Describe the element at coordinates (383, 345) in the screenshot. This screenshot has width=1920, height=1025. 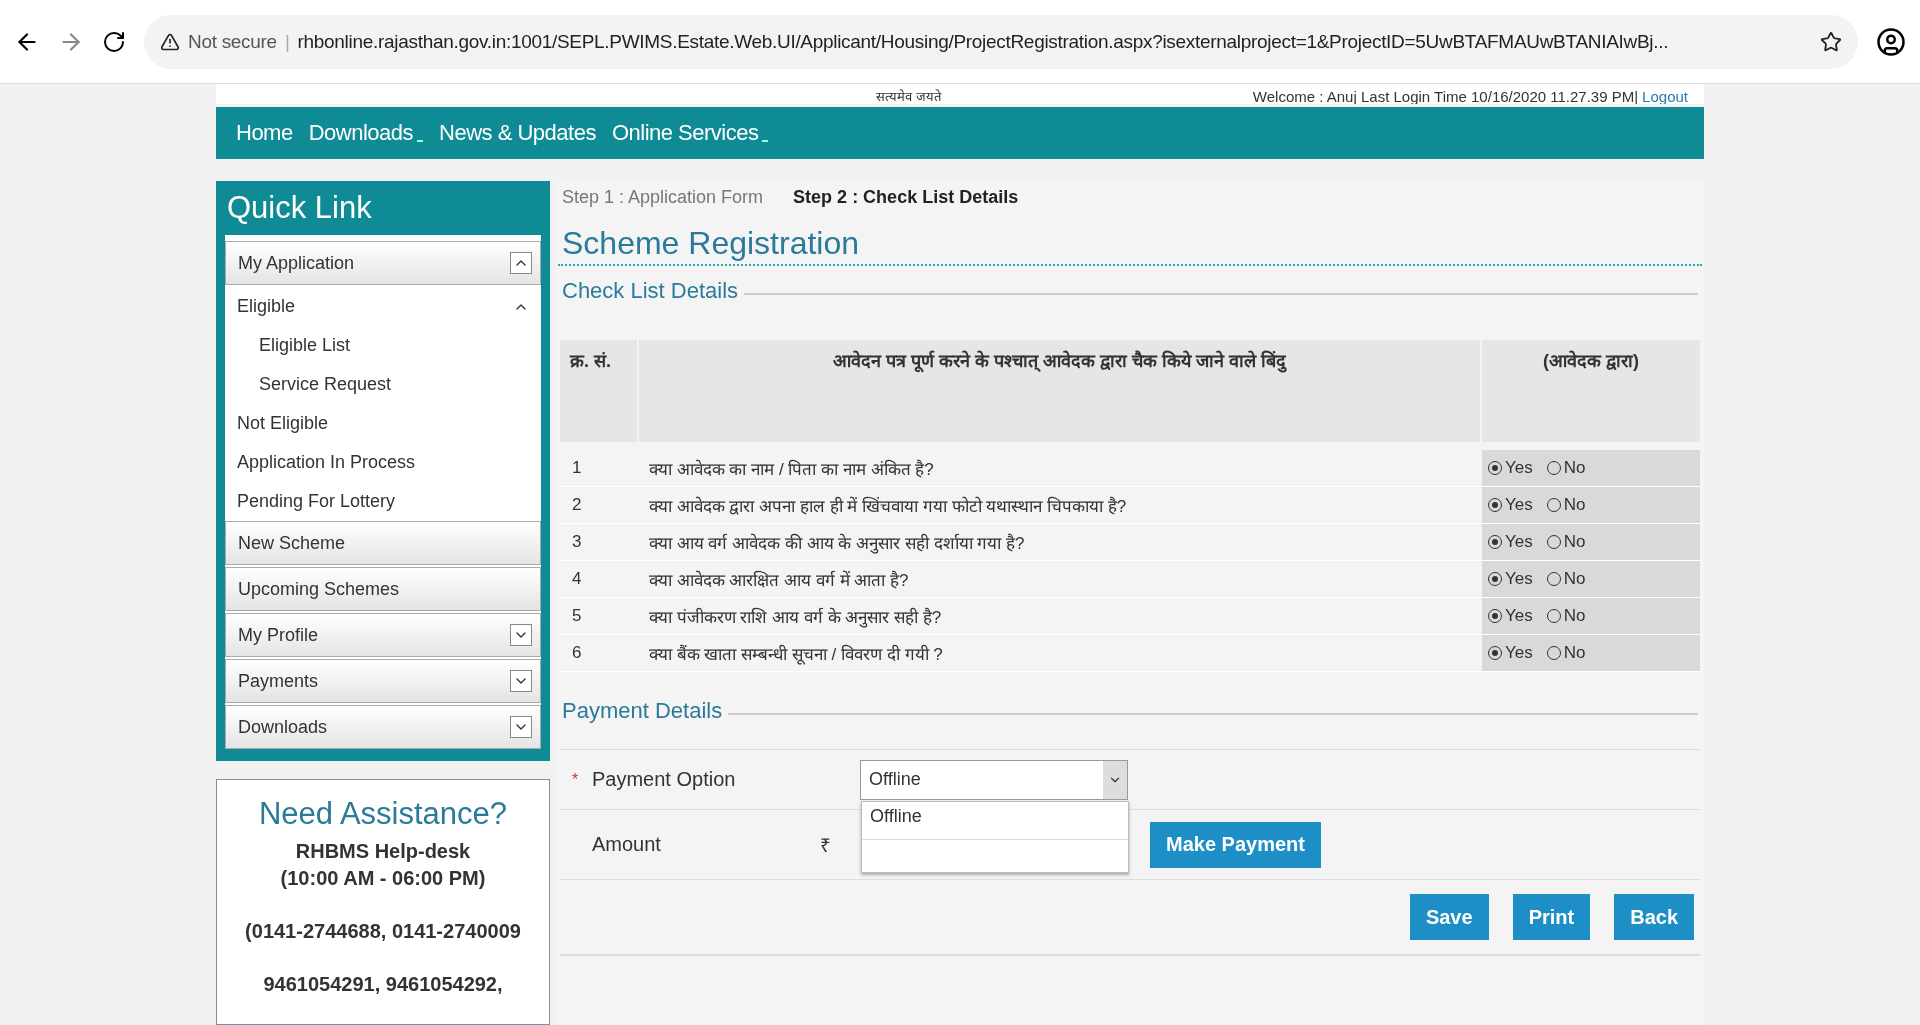
I see `sidebar-item: Eligible List` at that location.